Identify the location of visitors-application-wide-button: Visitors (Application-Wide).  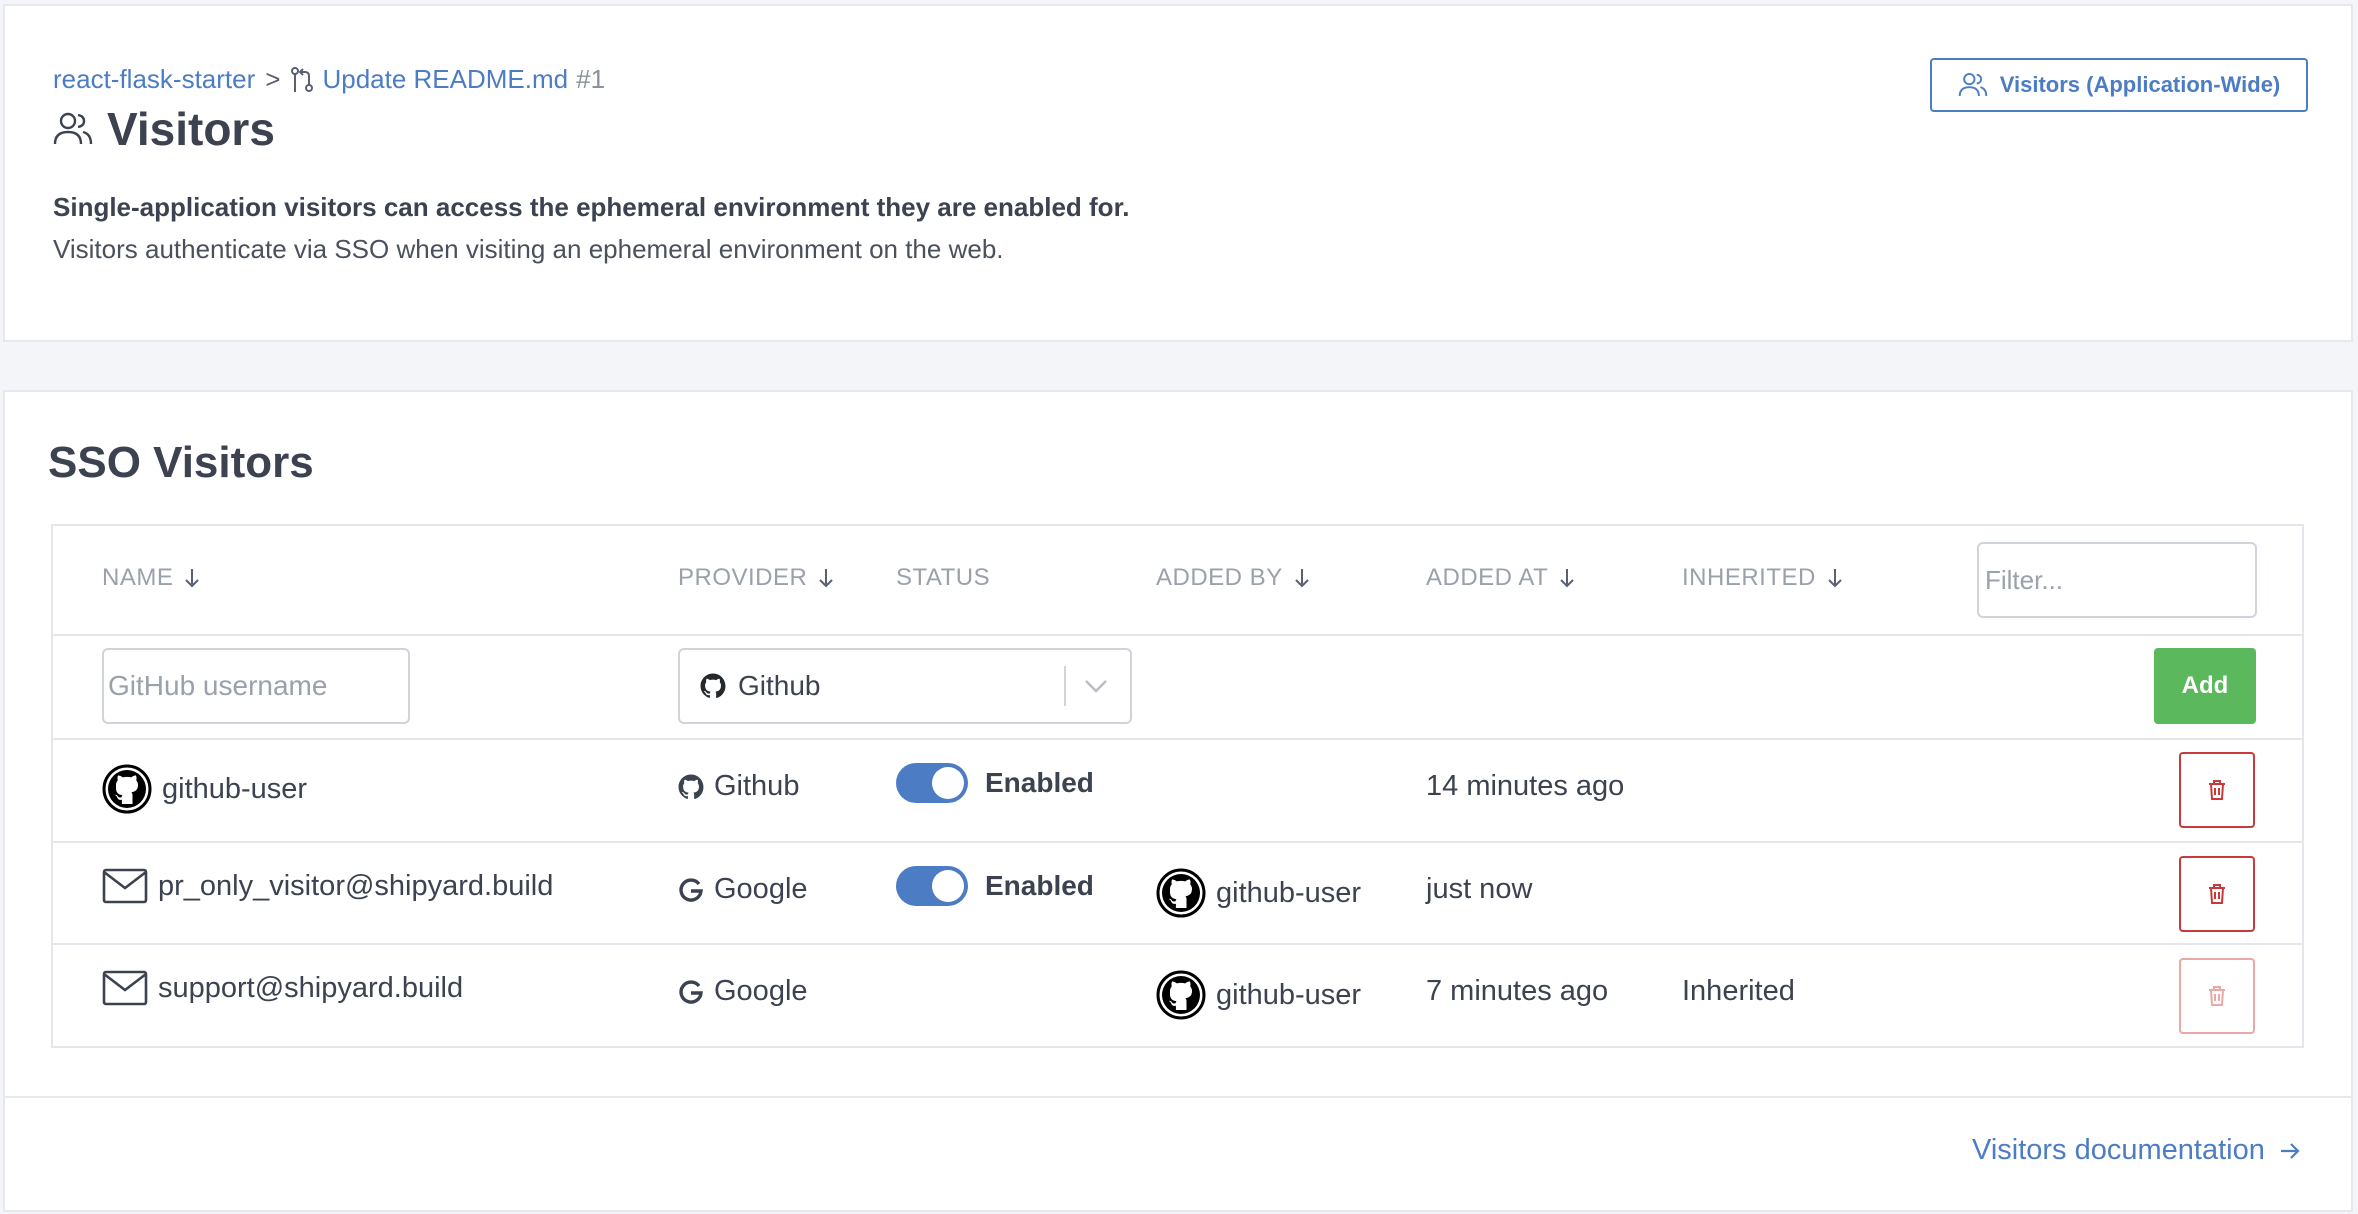
(2119, 85).